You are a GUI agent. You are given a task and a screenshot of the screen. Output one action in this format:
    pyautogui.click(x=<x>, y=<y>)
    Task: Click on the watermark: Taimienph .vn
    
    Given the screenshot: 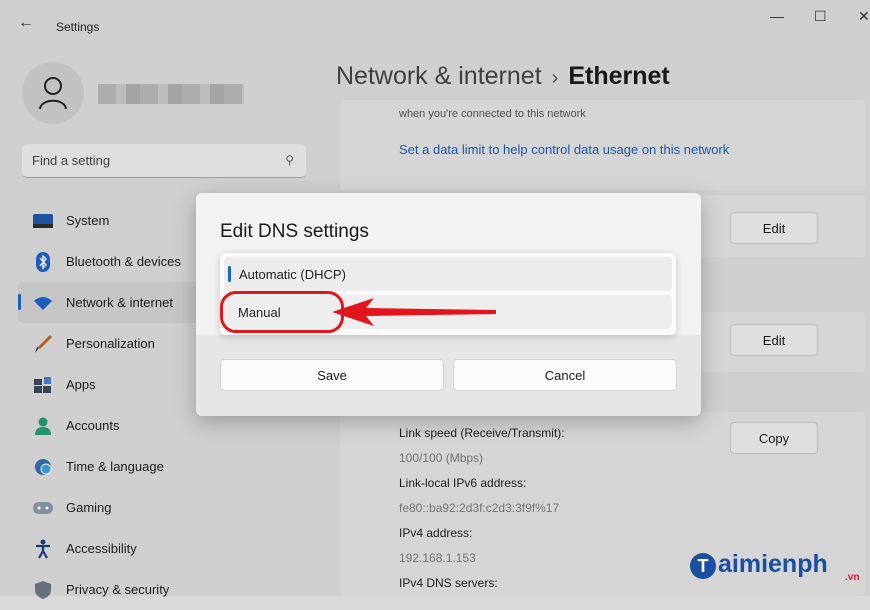 What is the action you would take?
    pyautogui.click(x=774, y=566)
    